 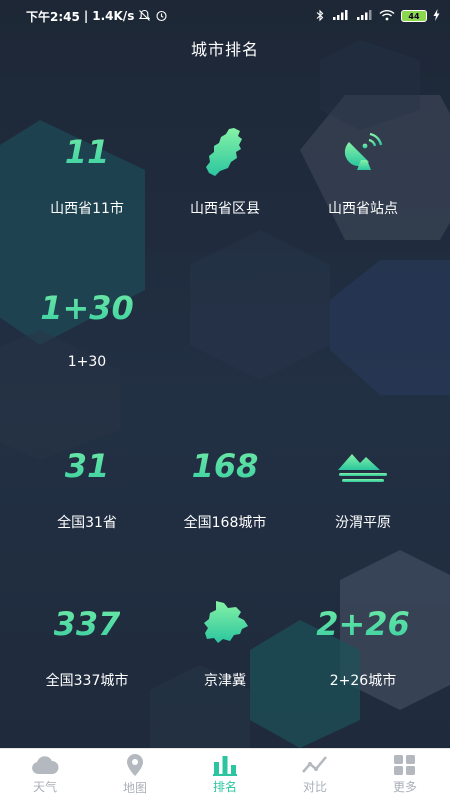 What do you see at coordinates (225, 766) in the screenshot?
I see `bar-chart-icon` at bounding box center [225, 766].